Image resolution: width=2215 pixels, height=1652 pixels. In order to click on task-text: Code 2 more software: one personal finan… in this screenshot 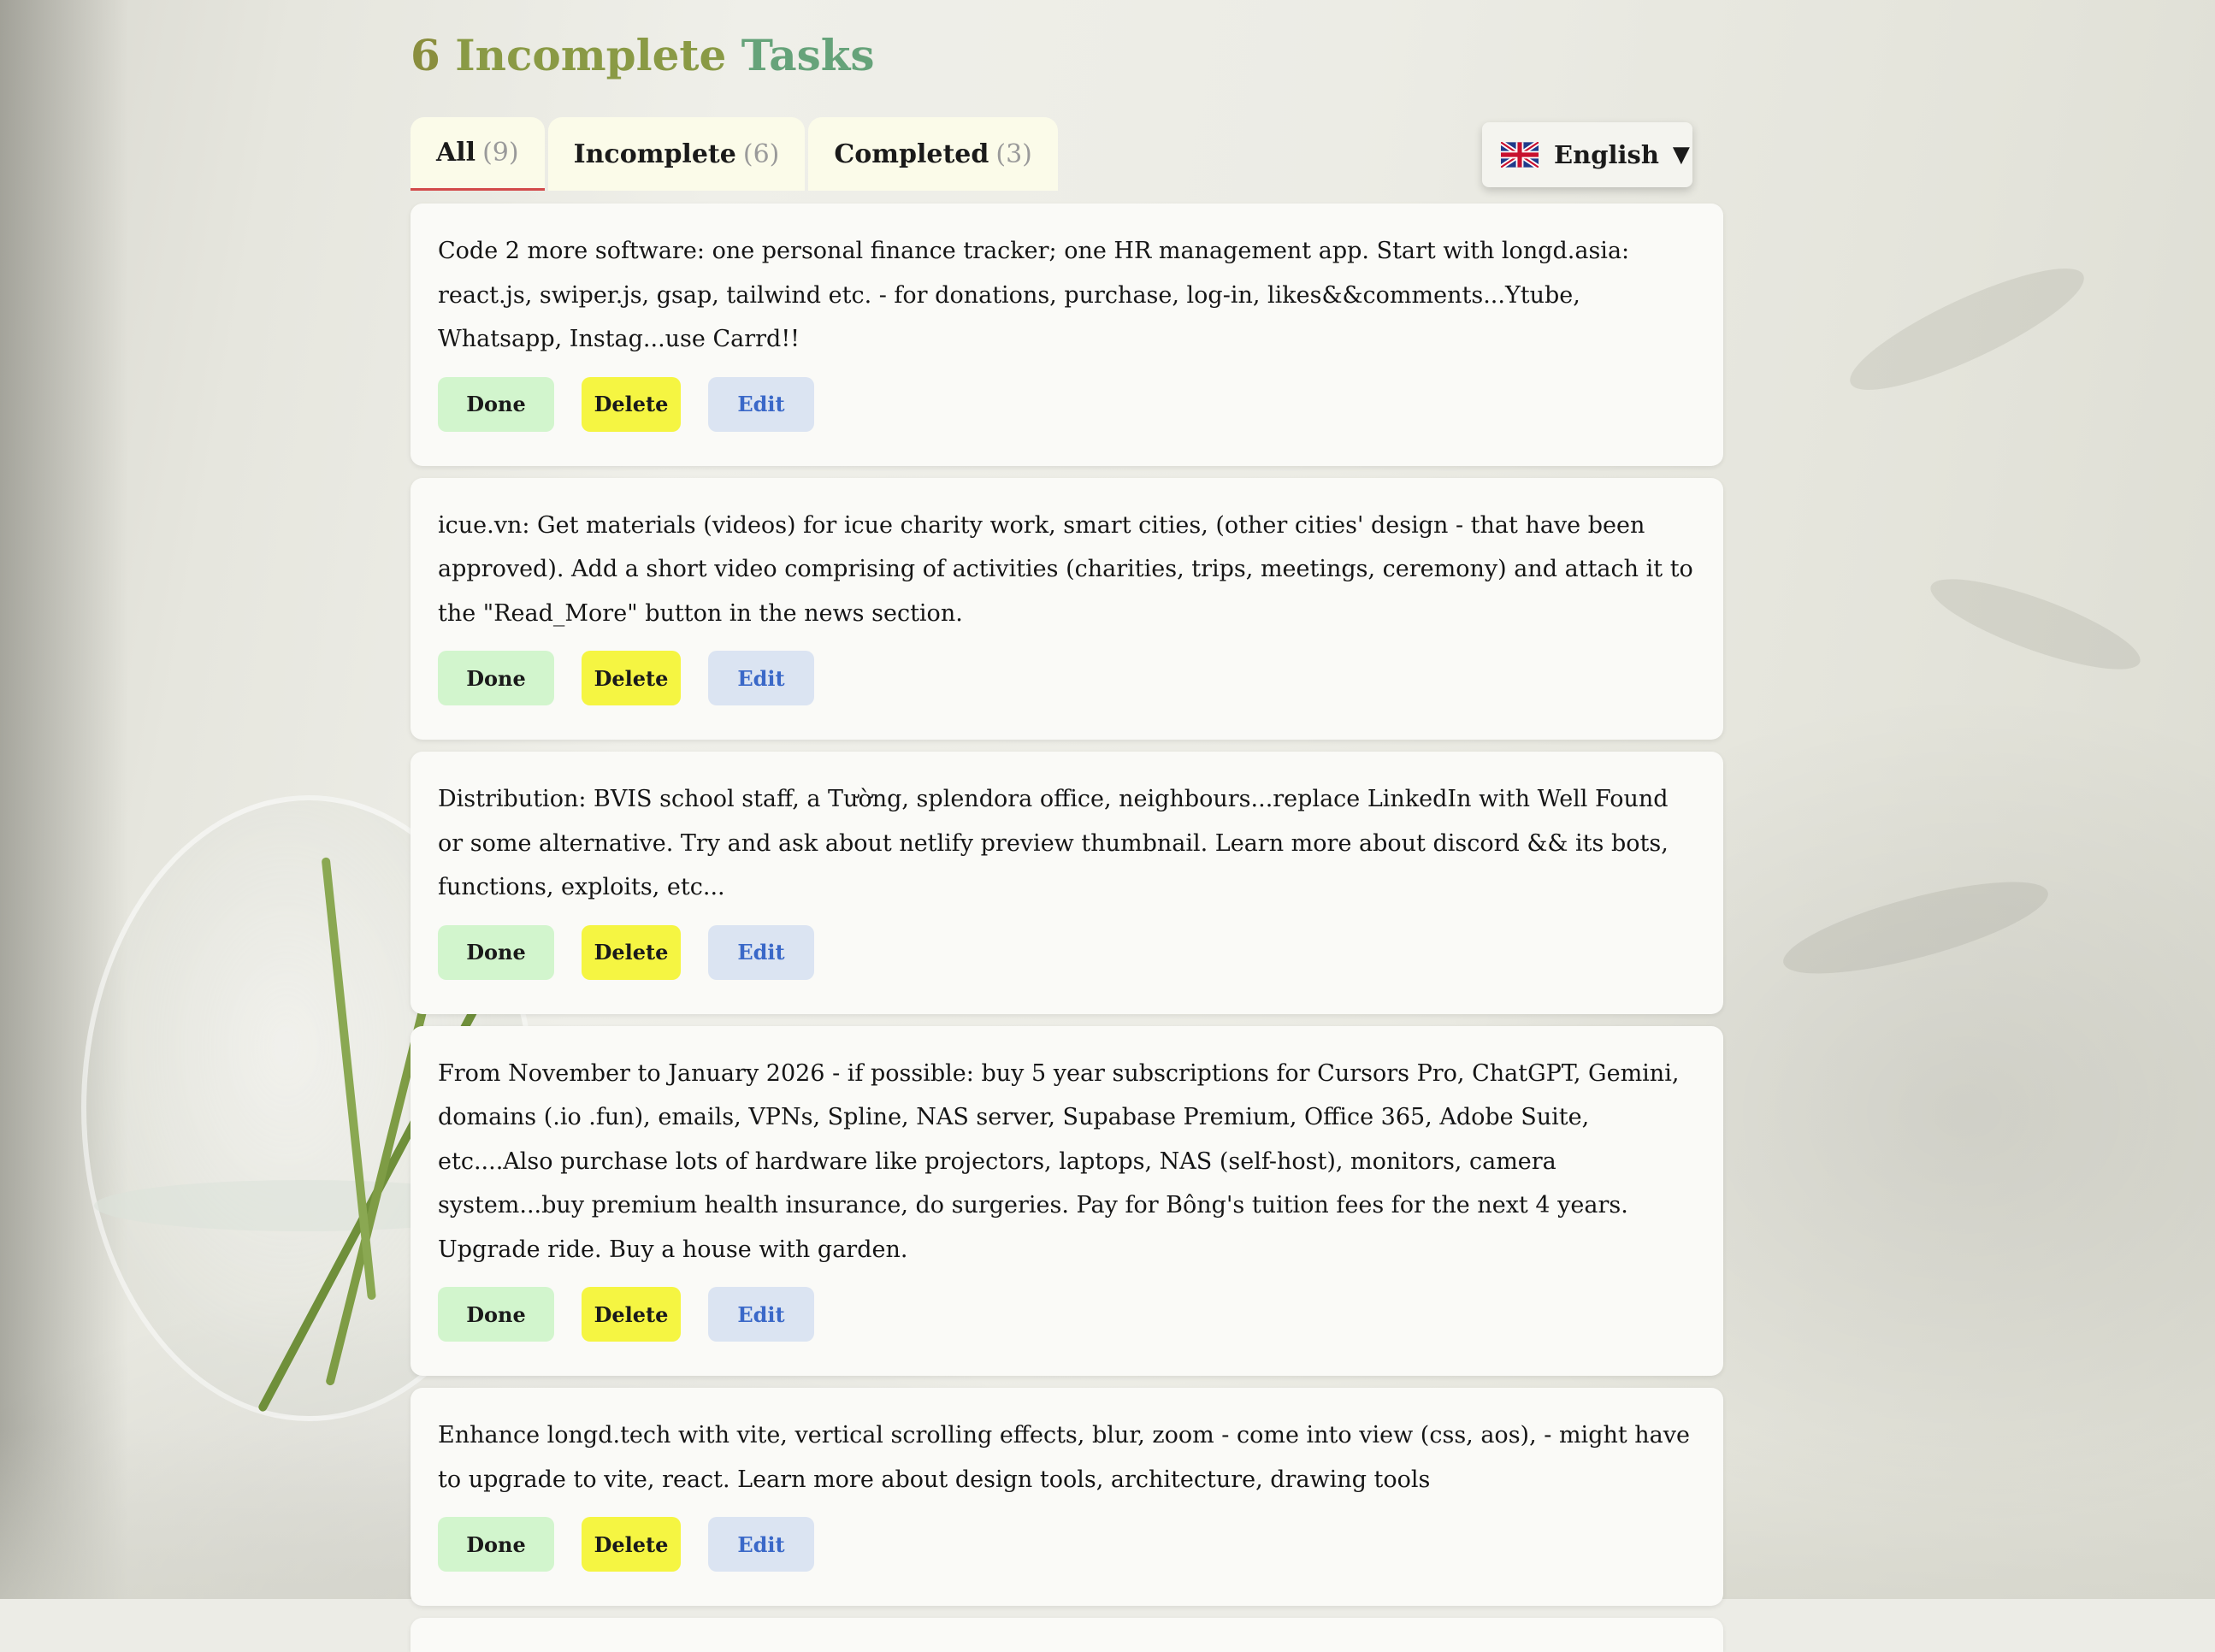, I will do `click(1034, 295)`.